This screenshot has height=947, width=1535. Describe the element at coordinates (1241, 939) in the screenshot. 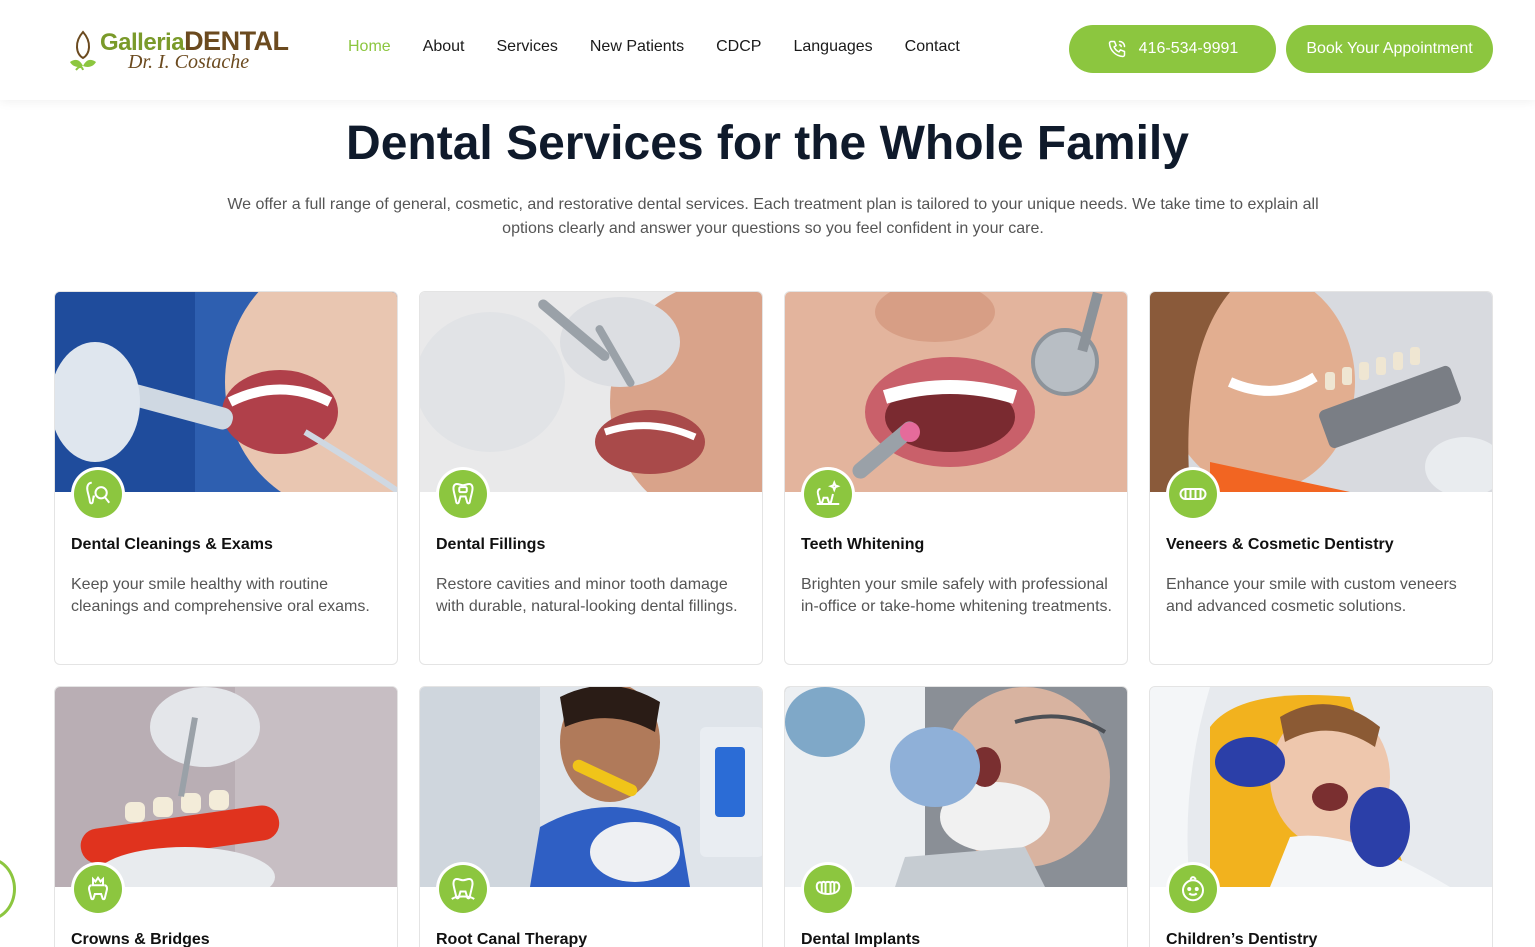

I see `service-title: Children’s Dentistry` at that location.